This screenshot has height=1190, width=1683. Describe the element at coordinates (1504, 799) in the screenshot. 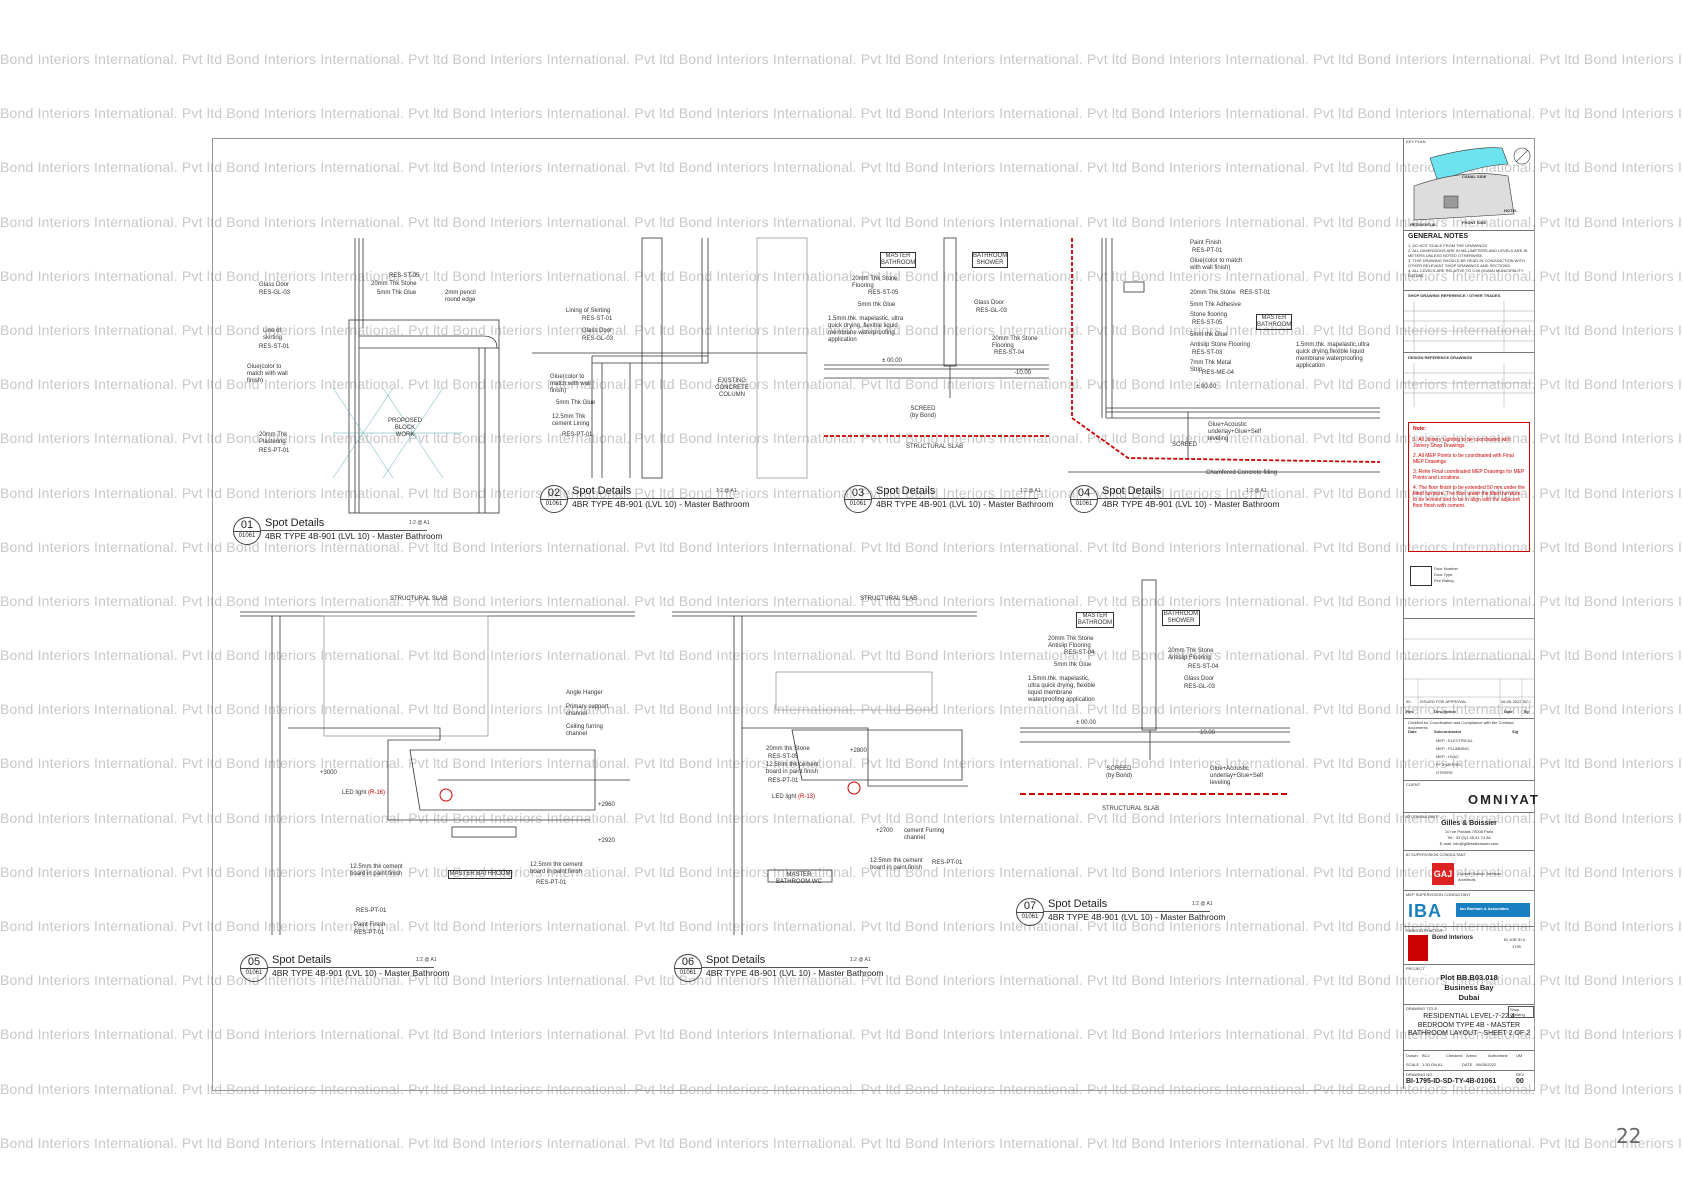

I see `client-logo: OMNIYAT` at that location.